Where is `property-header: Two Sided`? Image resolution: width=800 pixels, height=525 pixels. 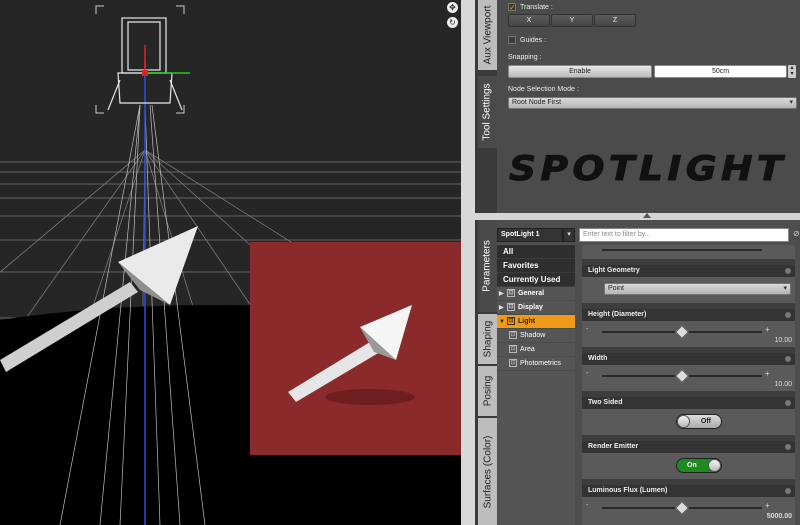
property-header: Two Sided is located at coordinates (688, 403).